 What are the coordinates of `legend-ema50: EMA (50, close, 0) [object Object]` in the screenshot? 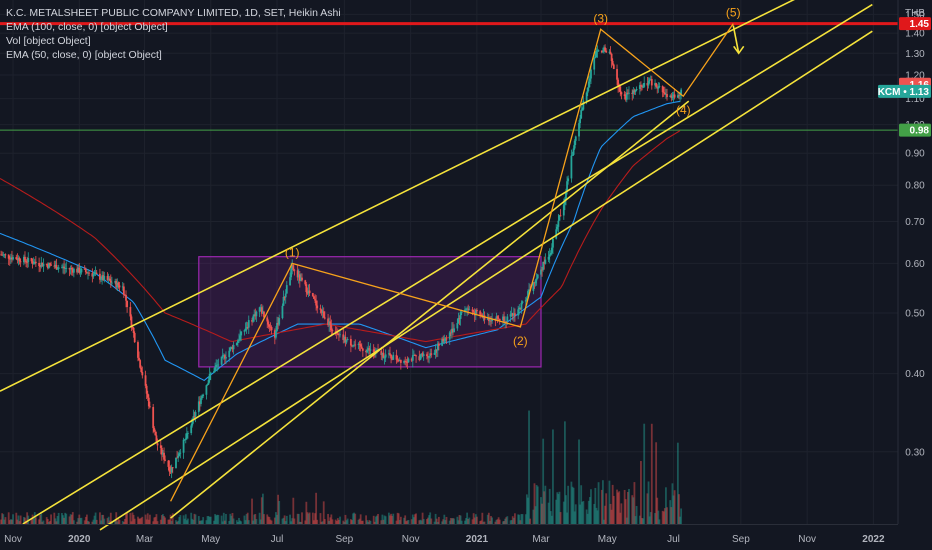 It's located at (173, 55).